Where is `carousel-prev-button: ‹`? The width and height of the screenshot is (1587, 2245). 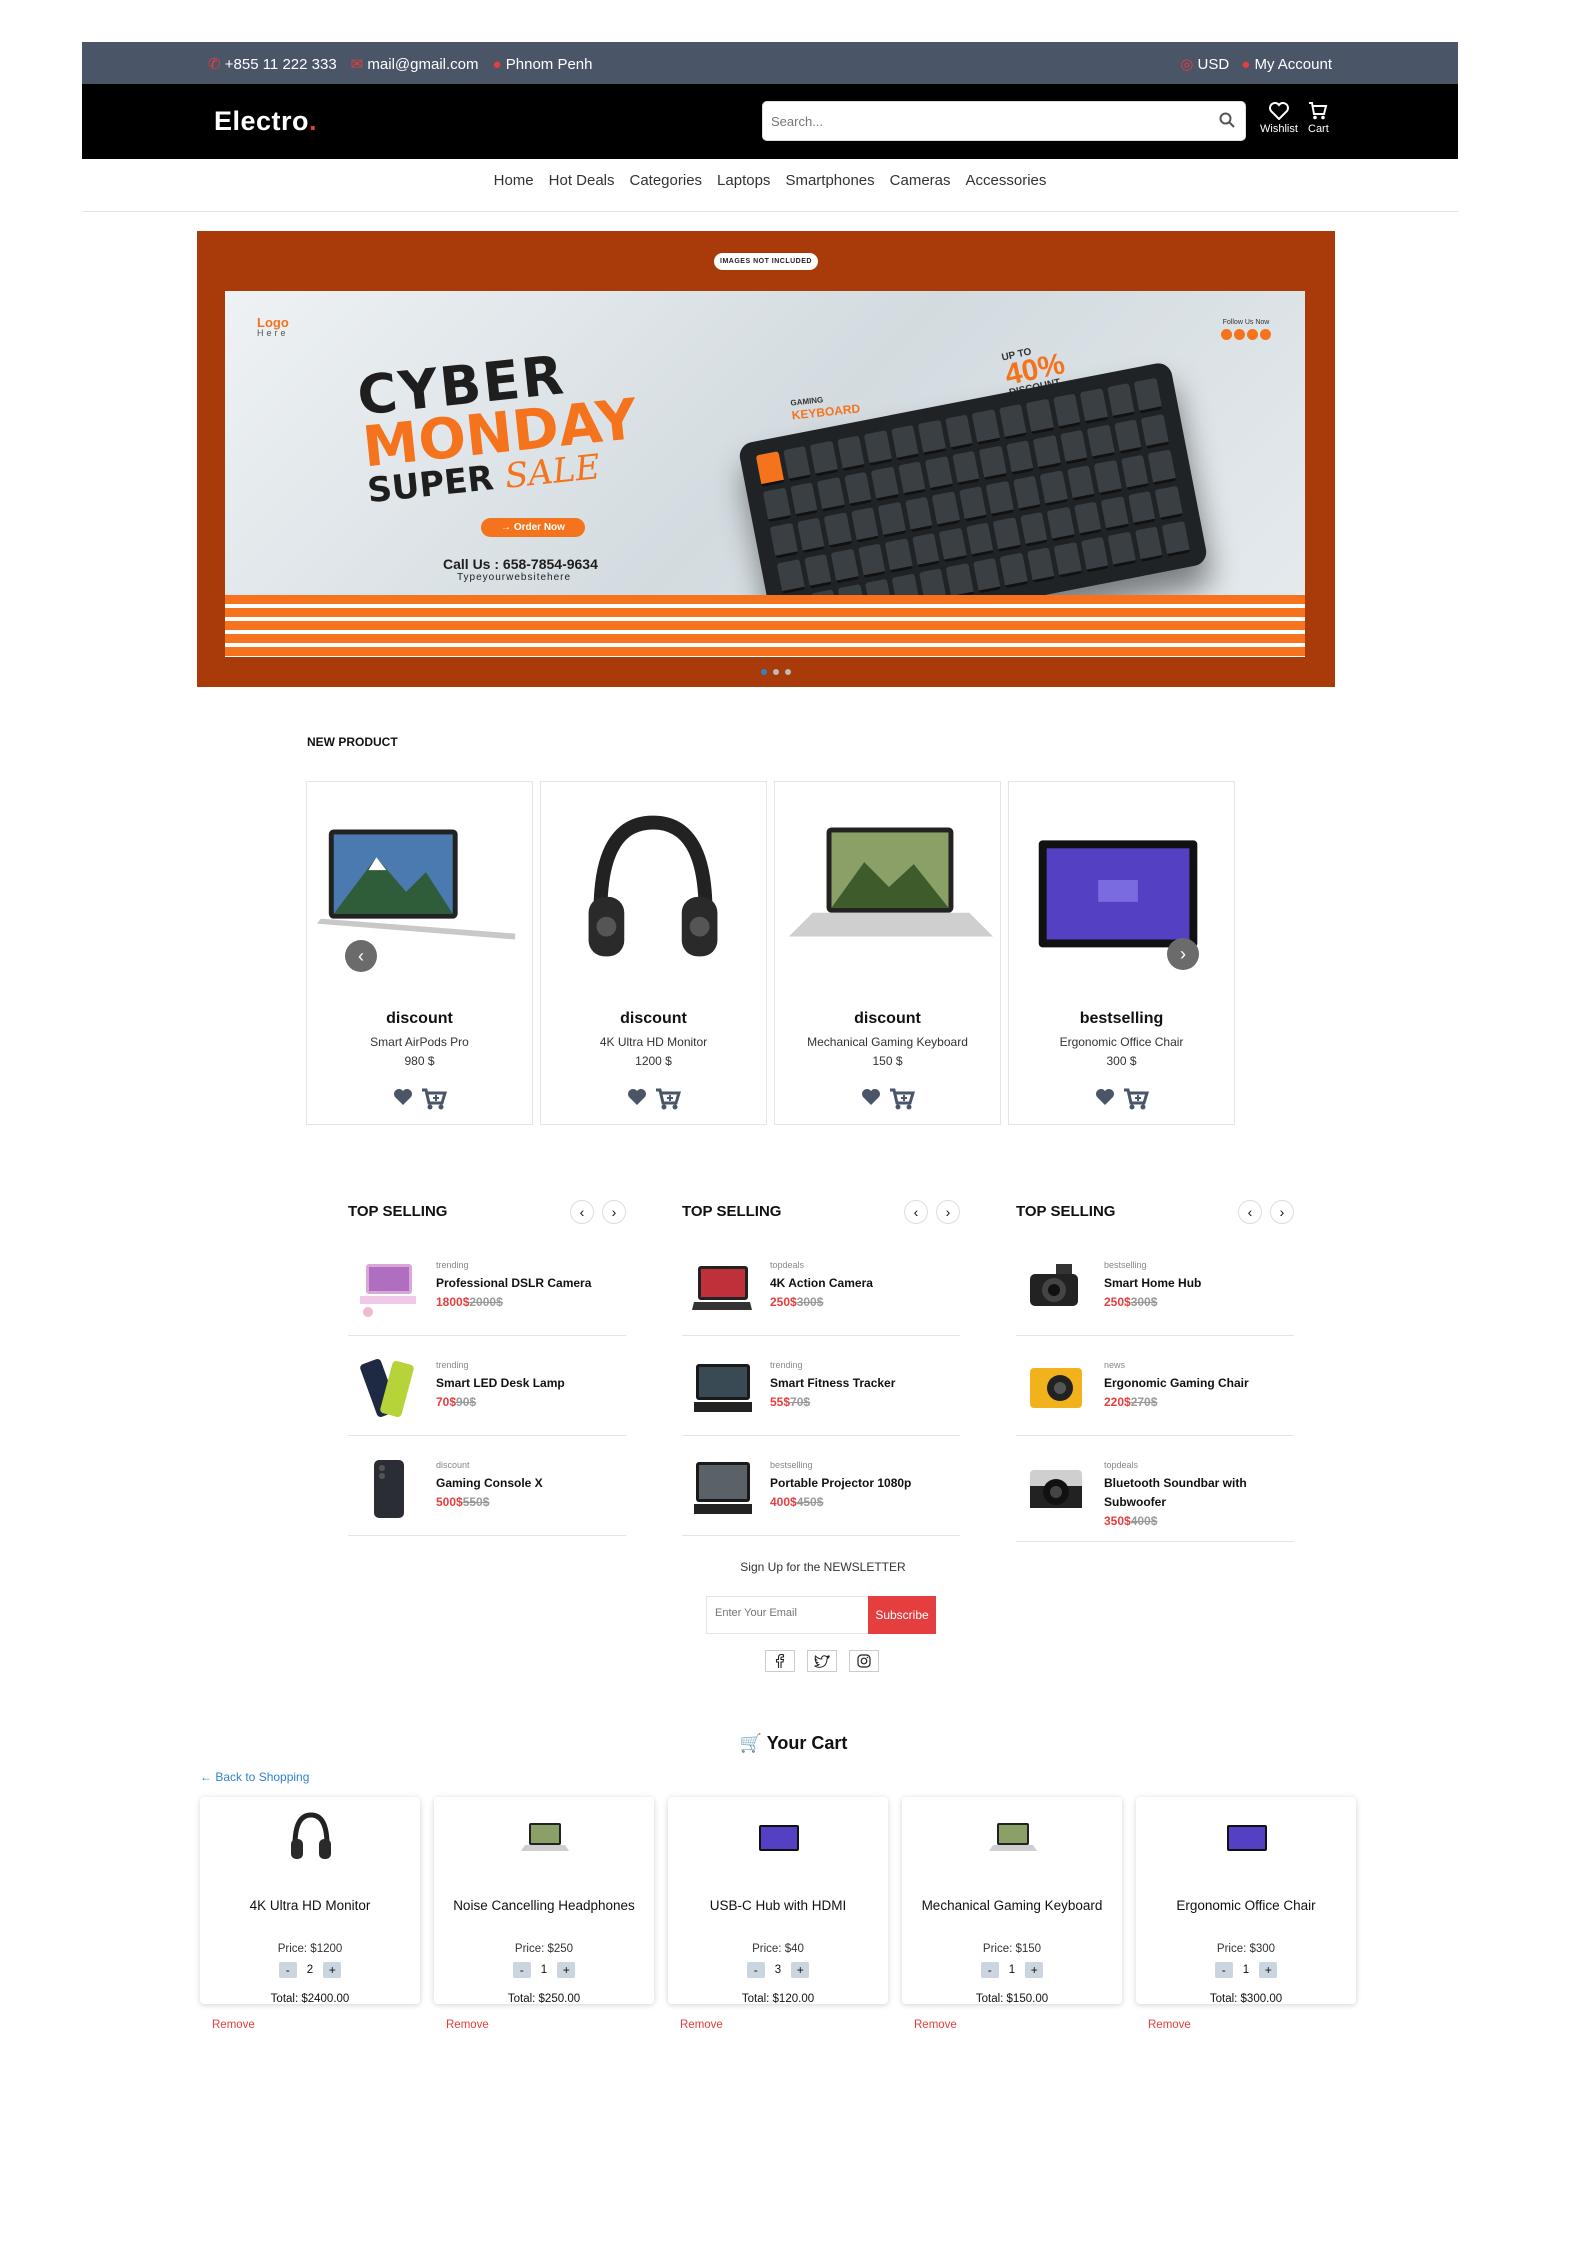 carousel-prev-button: ‹ is located at coordinates (361, 956).